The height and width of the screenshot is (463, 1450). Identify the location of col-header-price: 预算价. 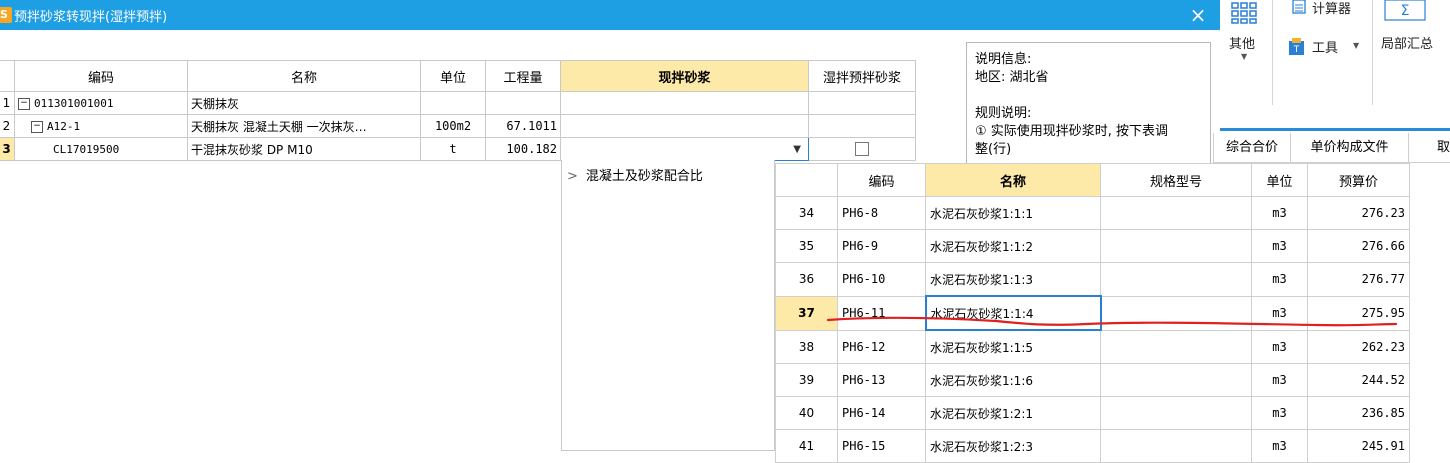
(1358, 180).